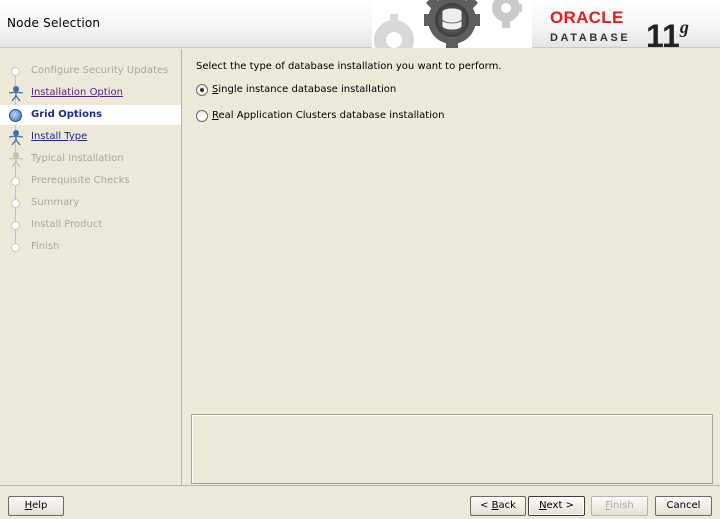 The image size is (720, 519). What do you see at coordinates (619, 506) in the screenshot?
I see `finish-button: Finish` at bounding box center [619, 506].